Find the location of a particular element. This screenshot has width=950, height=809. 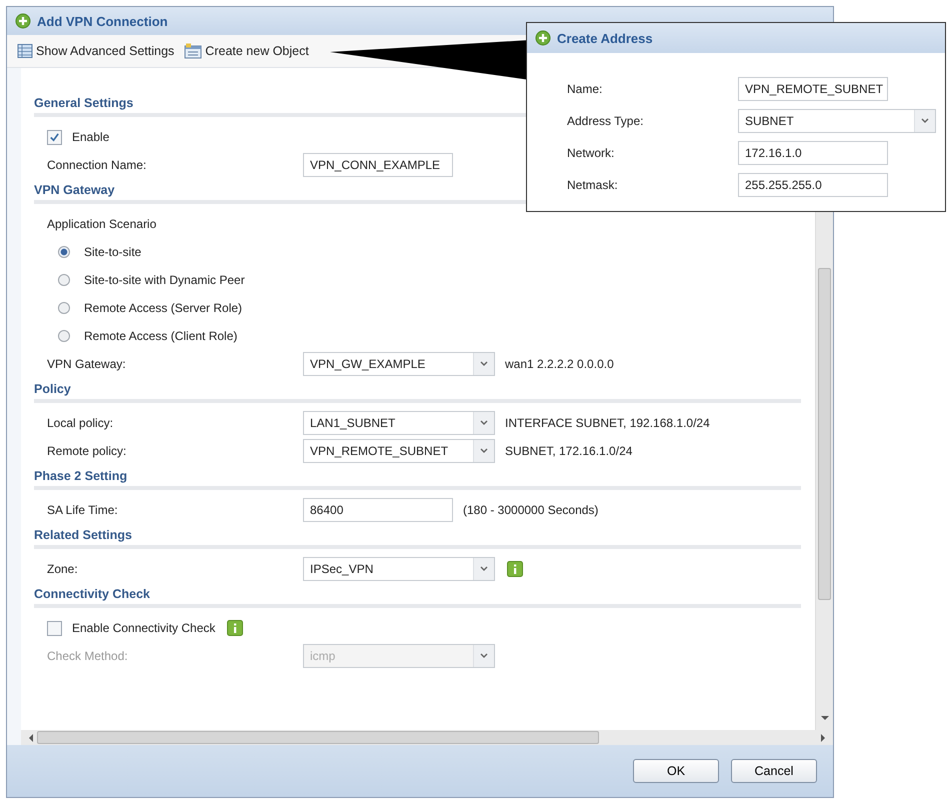

radio-label: Site-to-site with Dynamic Peer is located at coordinates (164, 280).